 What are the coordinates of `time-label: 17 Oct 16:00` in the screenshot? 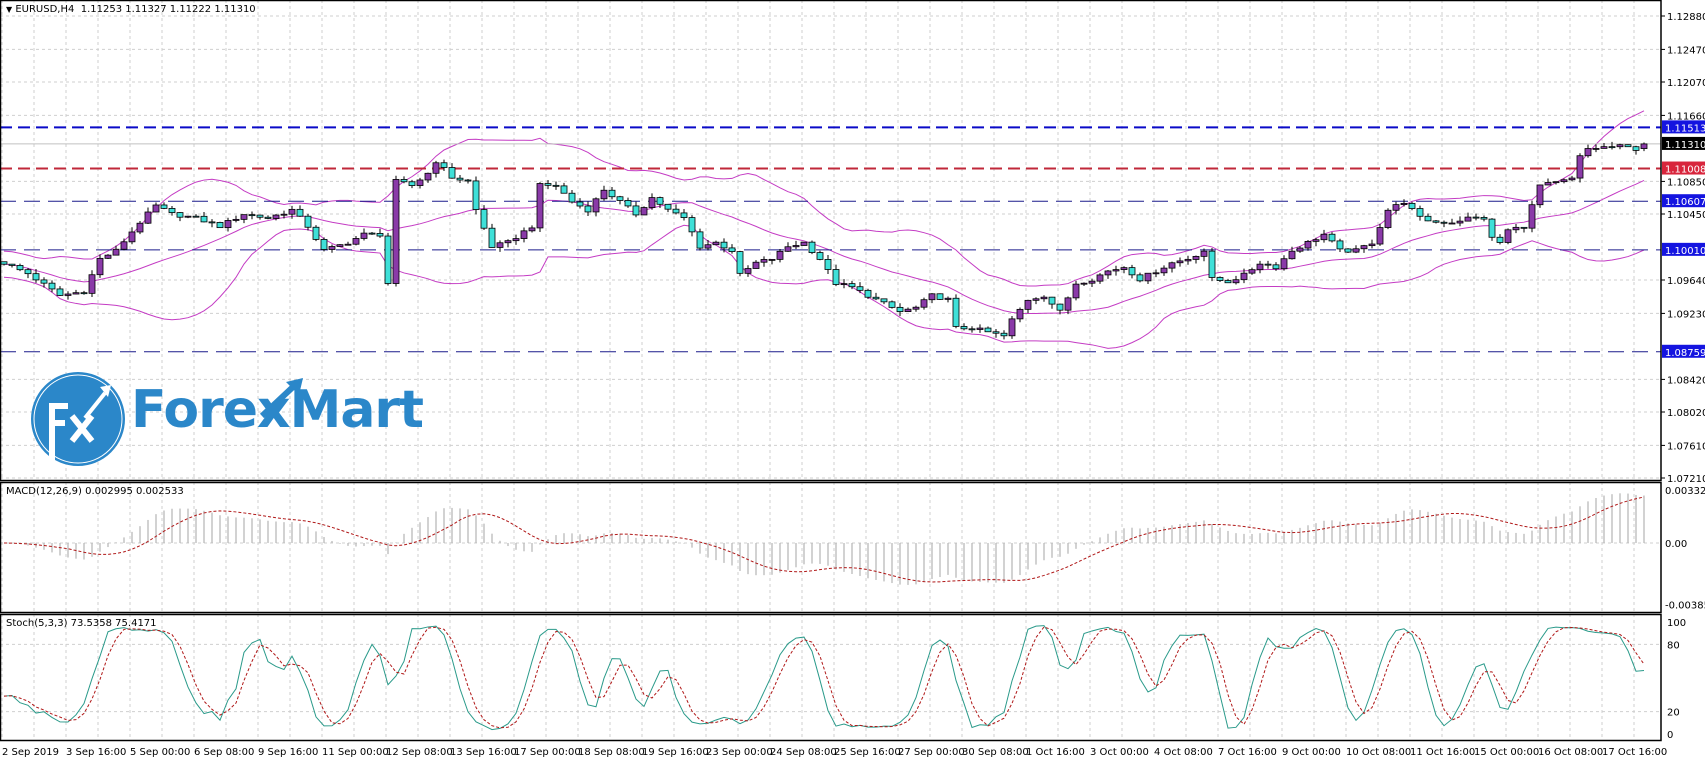 It's located at (1634, 752).